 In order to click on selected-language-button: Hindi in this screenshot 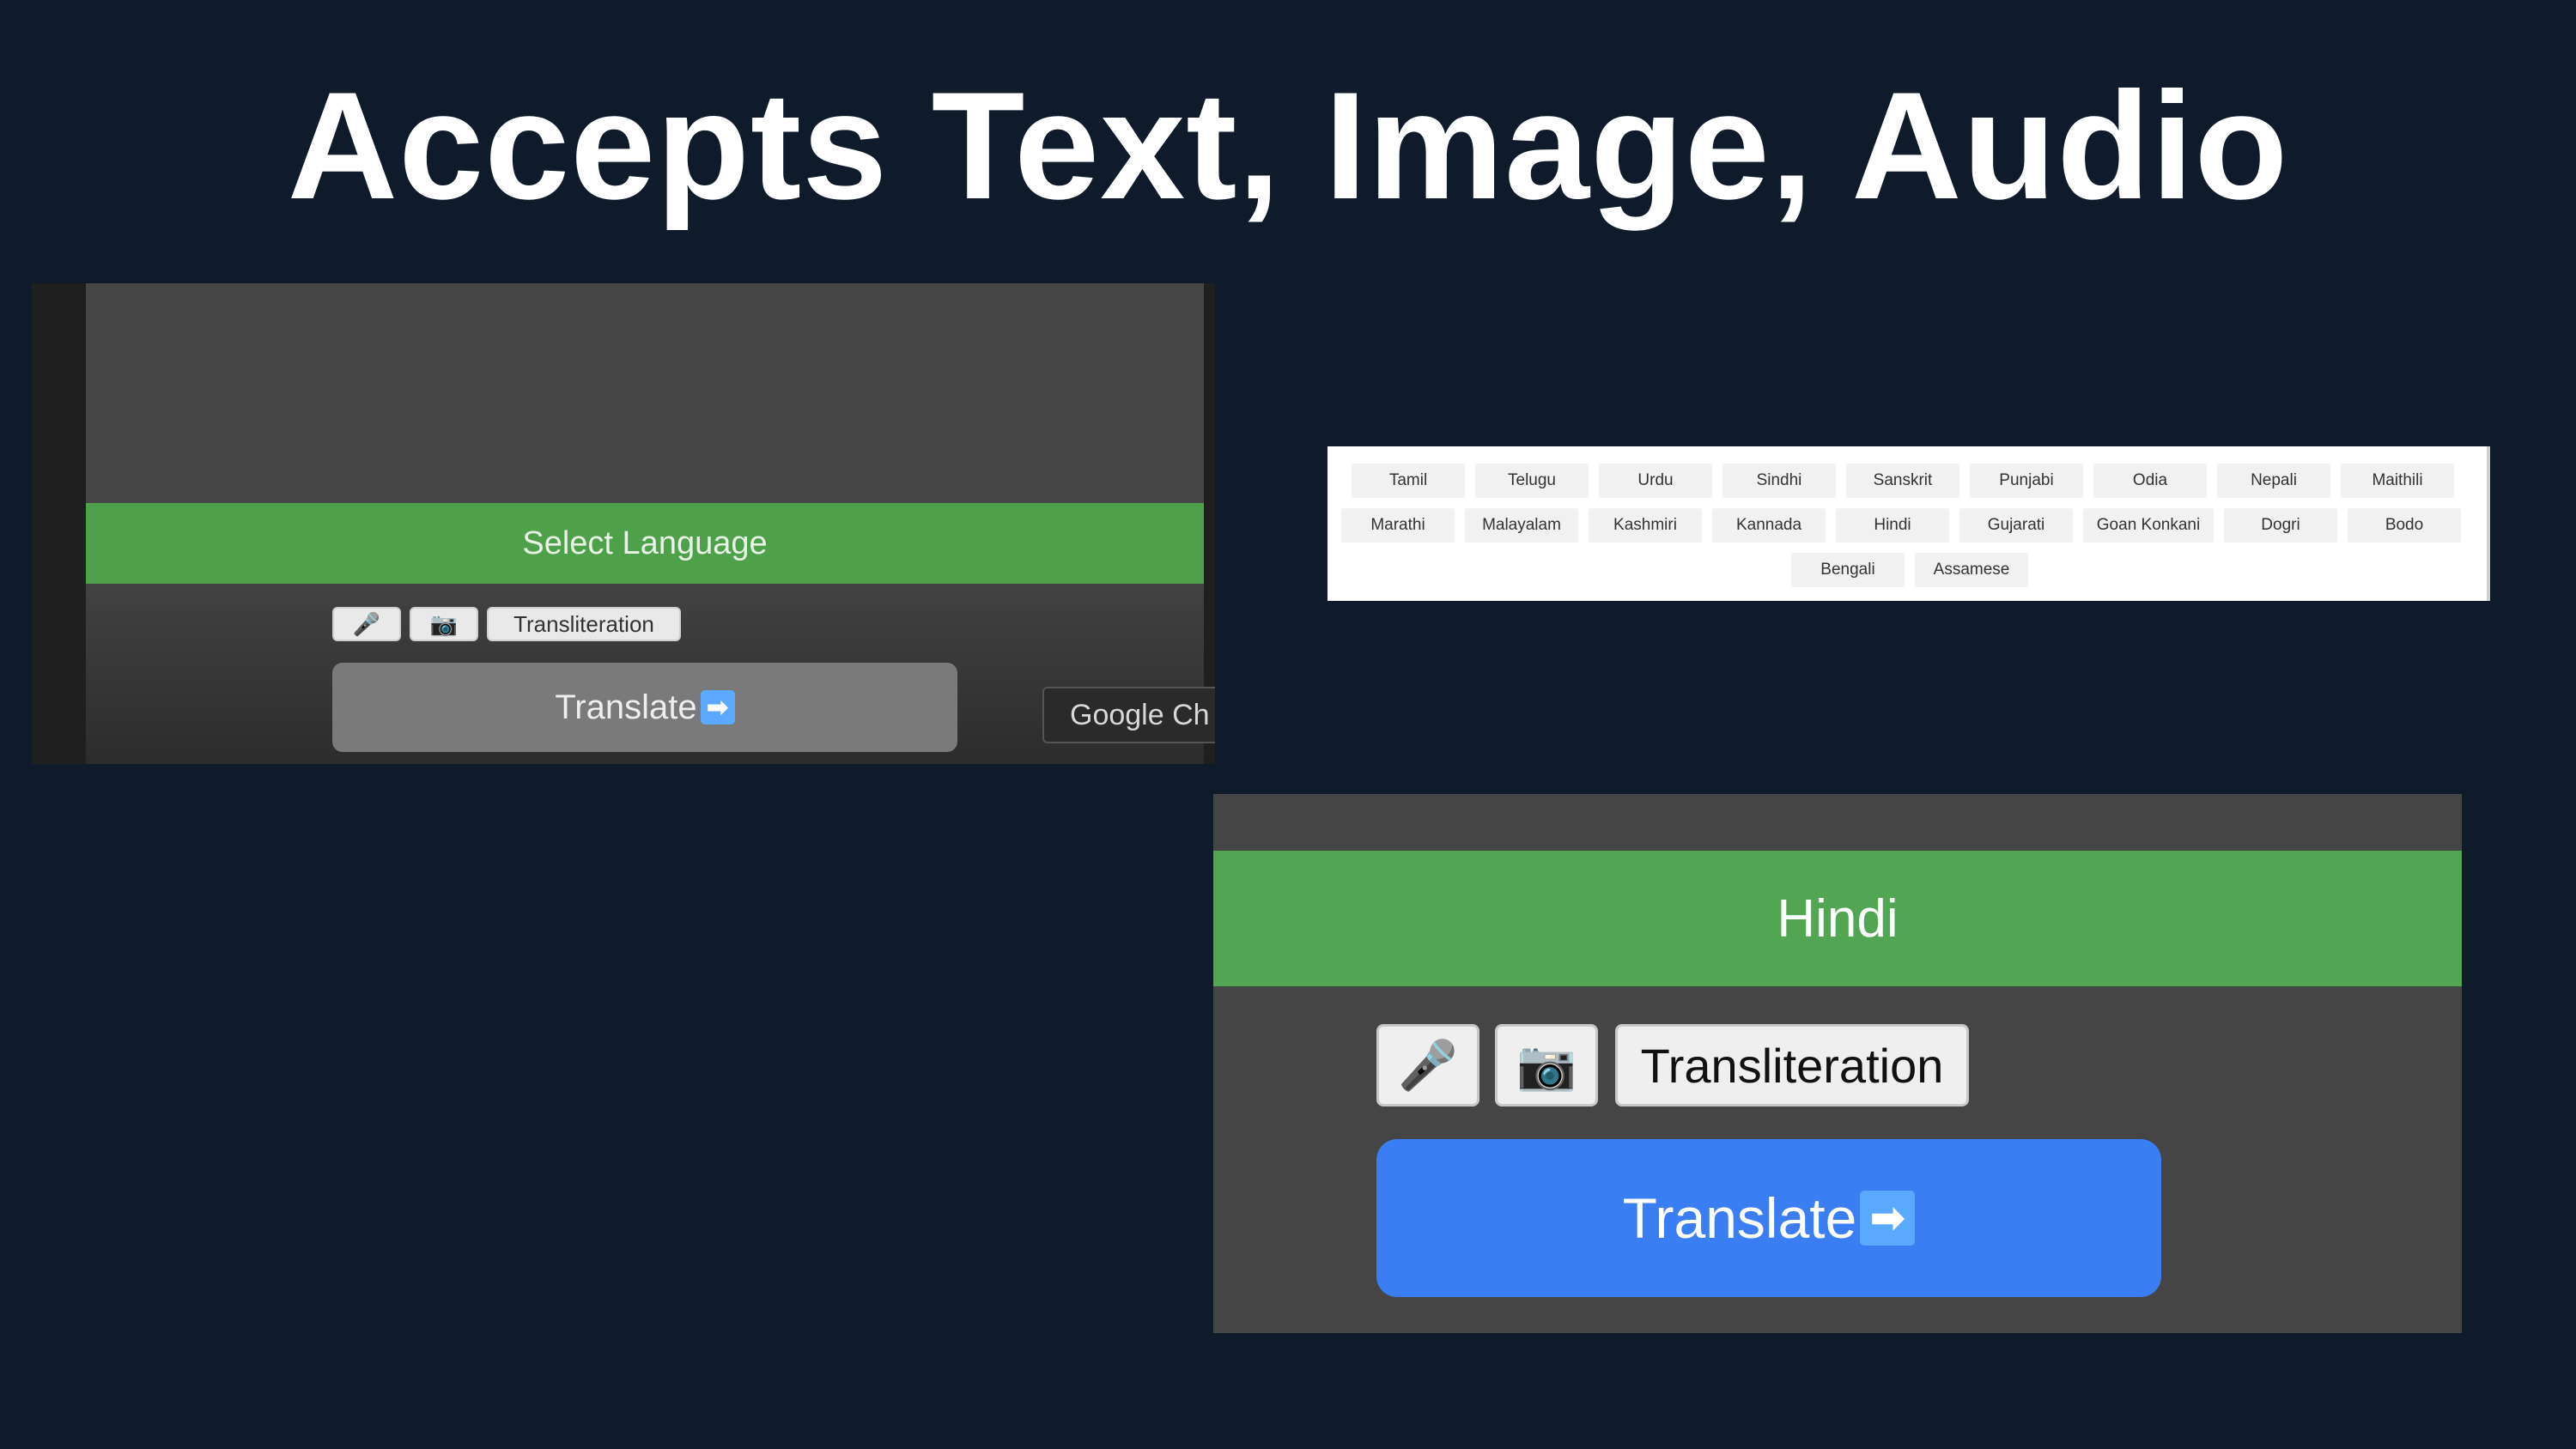, I will do `click(1837, 918)`.